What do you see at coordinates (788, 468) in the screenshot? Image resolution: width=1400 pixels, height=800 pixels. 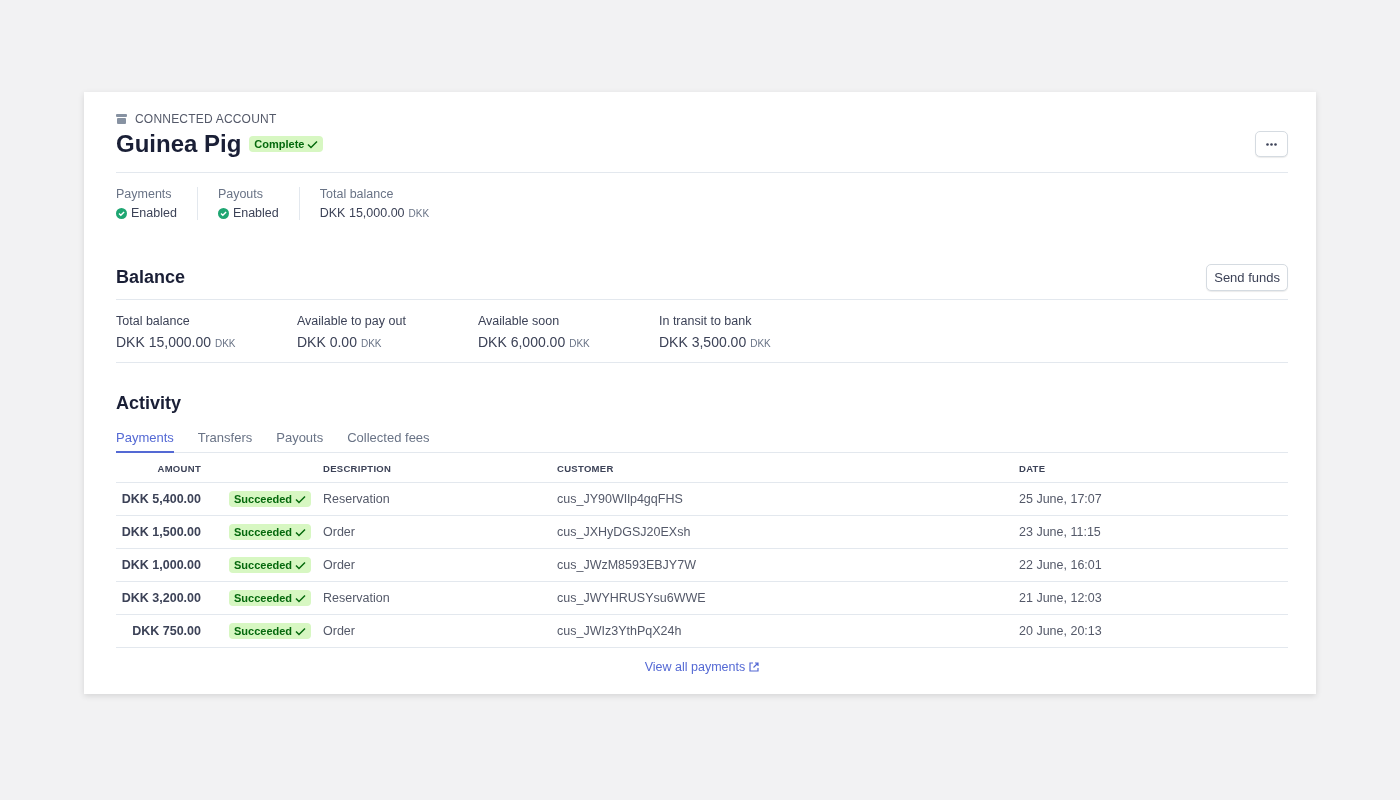 I see `column-header: CUSTOMER` at bounding box center [788, 468].